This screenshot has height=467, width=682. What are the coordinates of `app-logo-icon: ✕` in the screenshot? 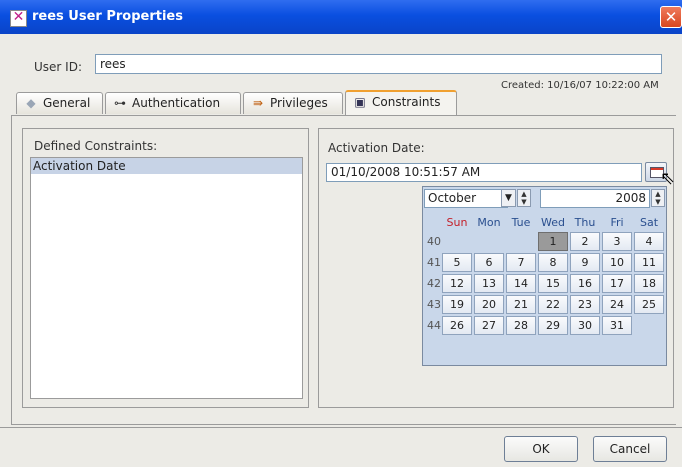 It's located at (18, 18).